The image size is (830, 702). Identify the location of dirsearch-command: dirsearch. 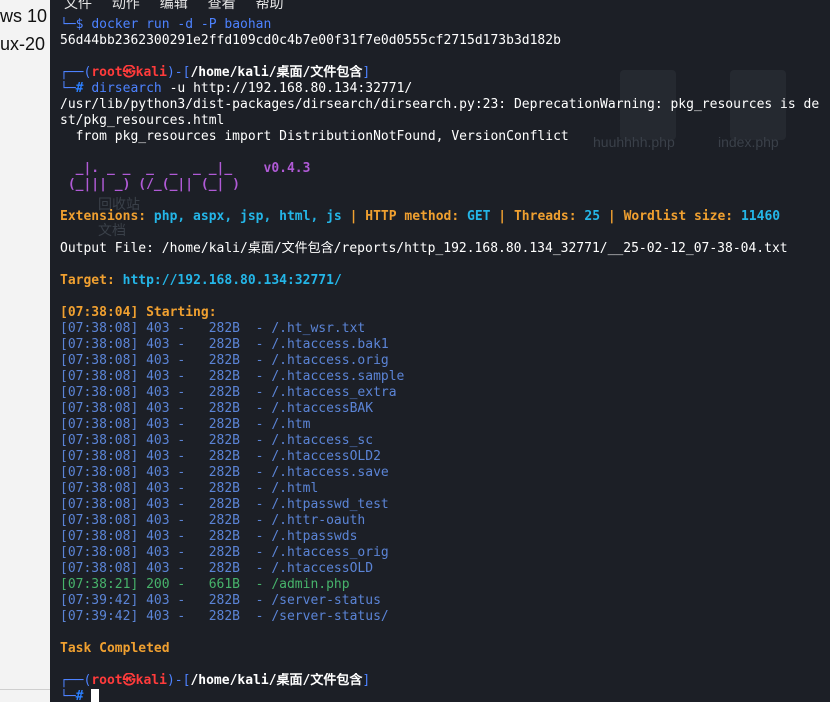
(126, 88).